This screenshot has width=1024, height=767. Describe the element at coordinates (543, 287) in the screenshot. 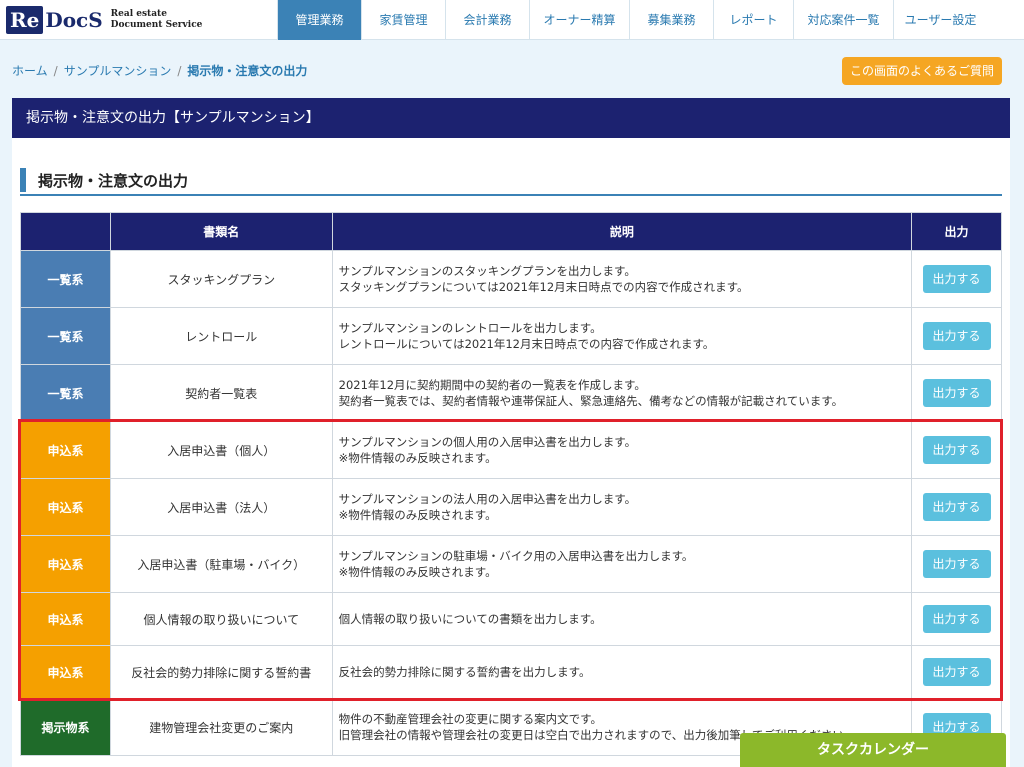

I see `description-line2: スタッキングプランについては2021年12月末日時点での内容で作成されます。` at that location.